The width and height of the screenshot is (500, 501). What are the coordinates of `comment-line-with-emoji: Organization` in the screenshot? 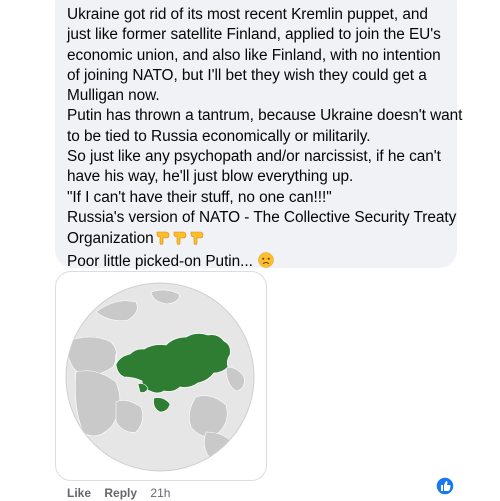 It's located at (263, 239).